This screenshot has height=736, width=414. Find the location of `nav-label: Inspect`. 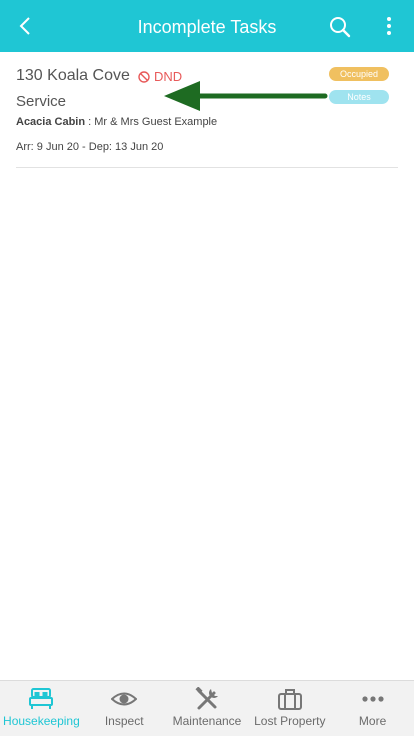

nav-label: Inspect is located at coordinates (124, 721).